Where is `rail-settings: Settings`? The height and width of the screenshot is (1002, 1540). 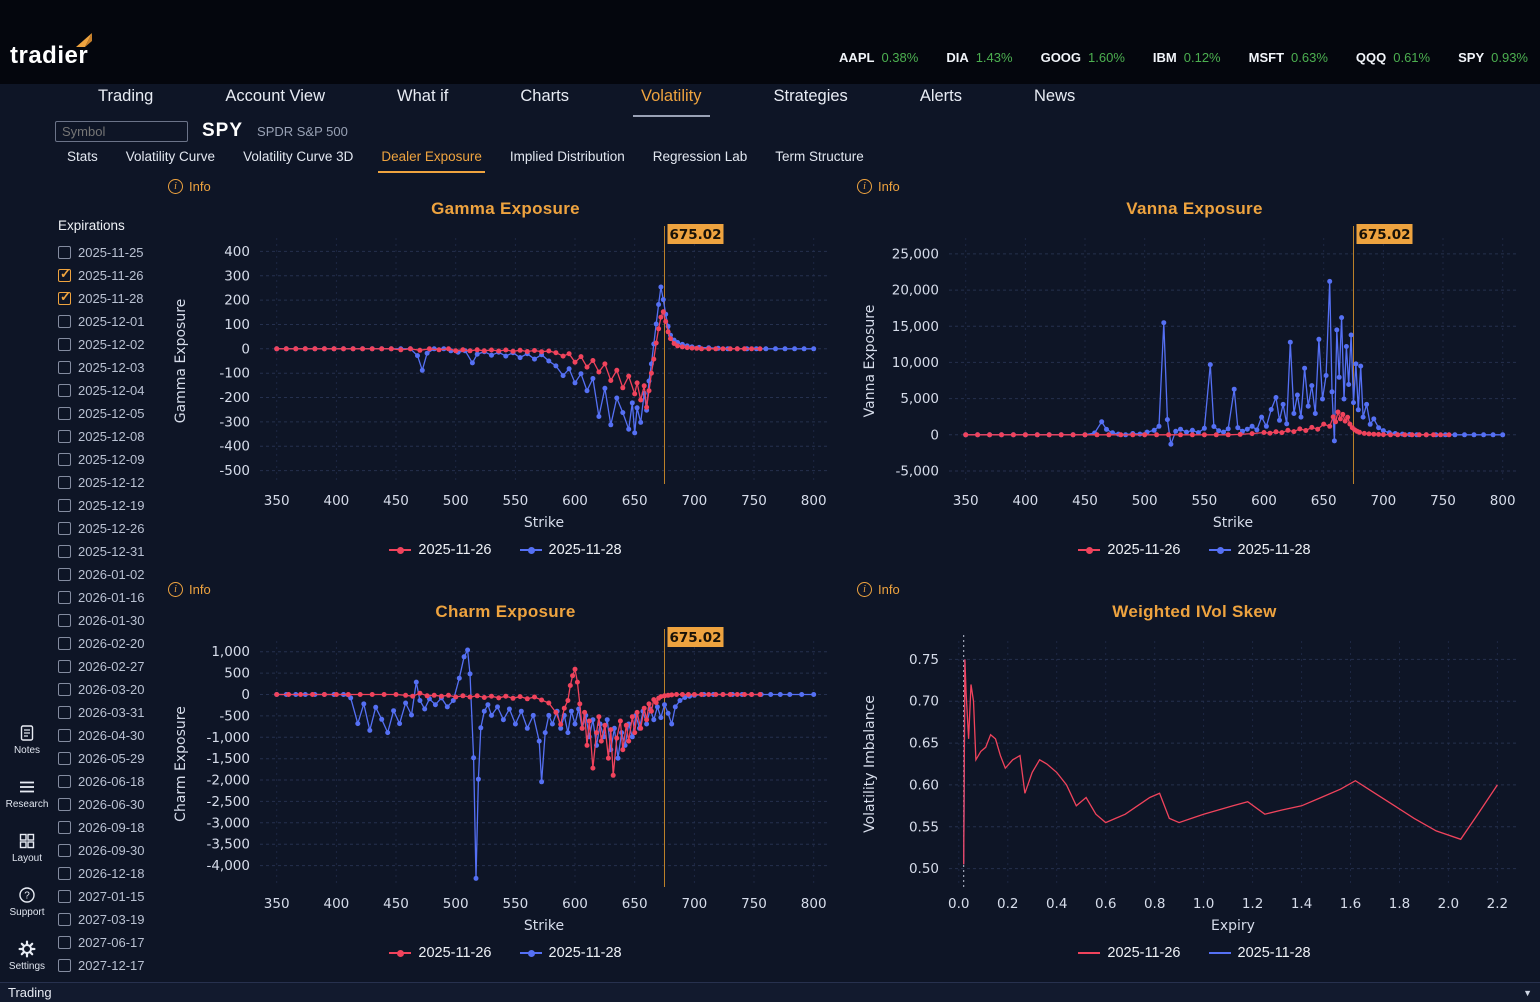
rail-settings: Settings is located at coordinates (27, 956).